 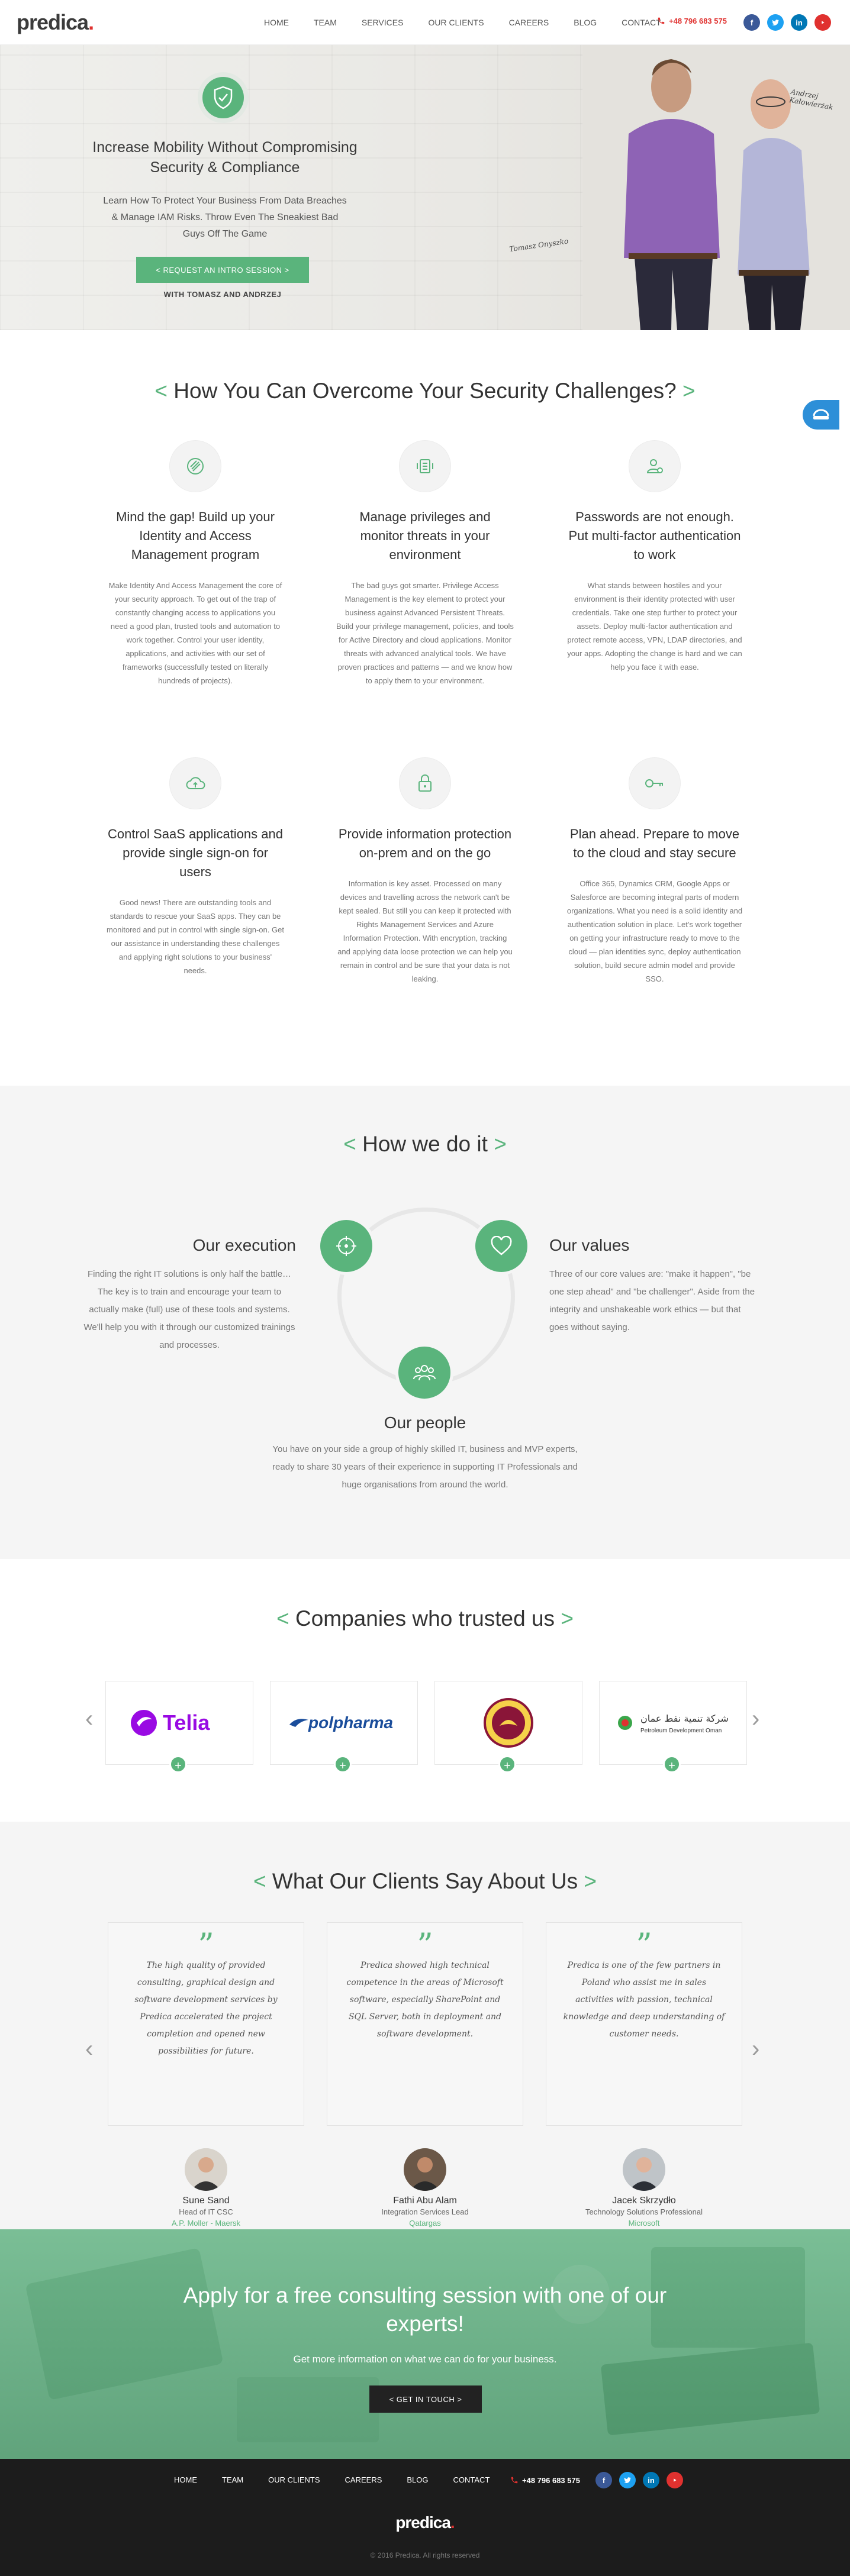 What do you see at coordinates (56, 22) in the screenshot?
I see `logo: predica.` at bounding box center [56, 22].